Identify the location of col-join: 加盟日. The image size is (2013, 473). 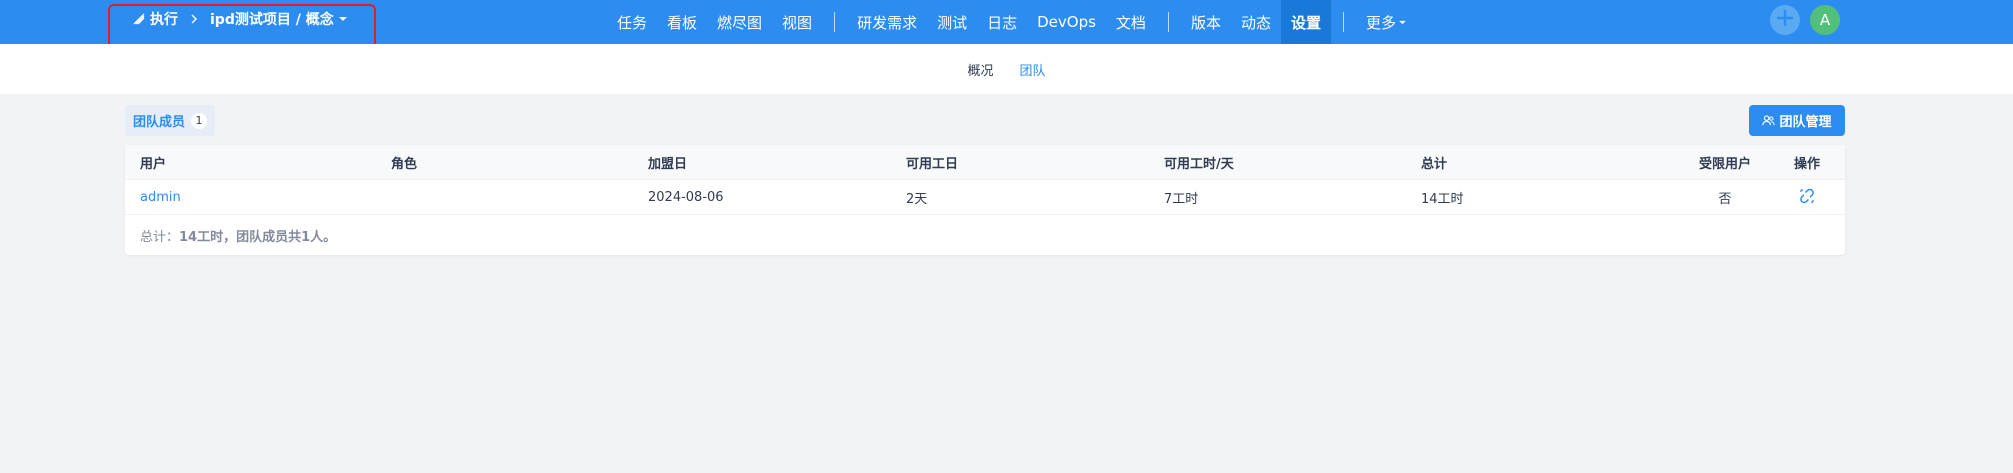
(667, 162).